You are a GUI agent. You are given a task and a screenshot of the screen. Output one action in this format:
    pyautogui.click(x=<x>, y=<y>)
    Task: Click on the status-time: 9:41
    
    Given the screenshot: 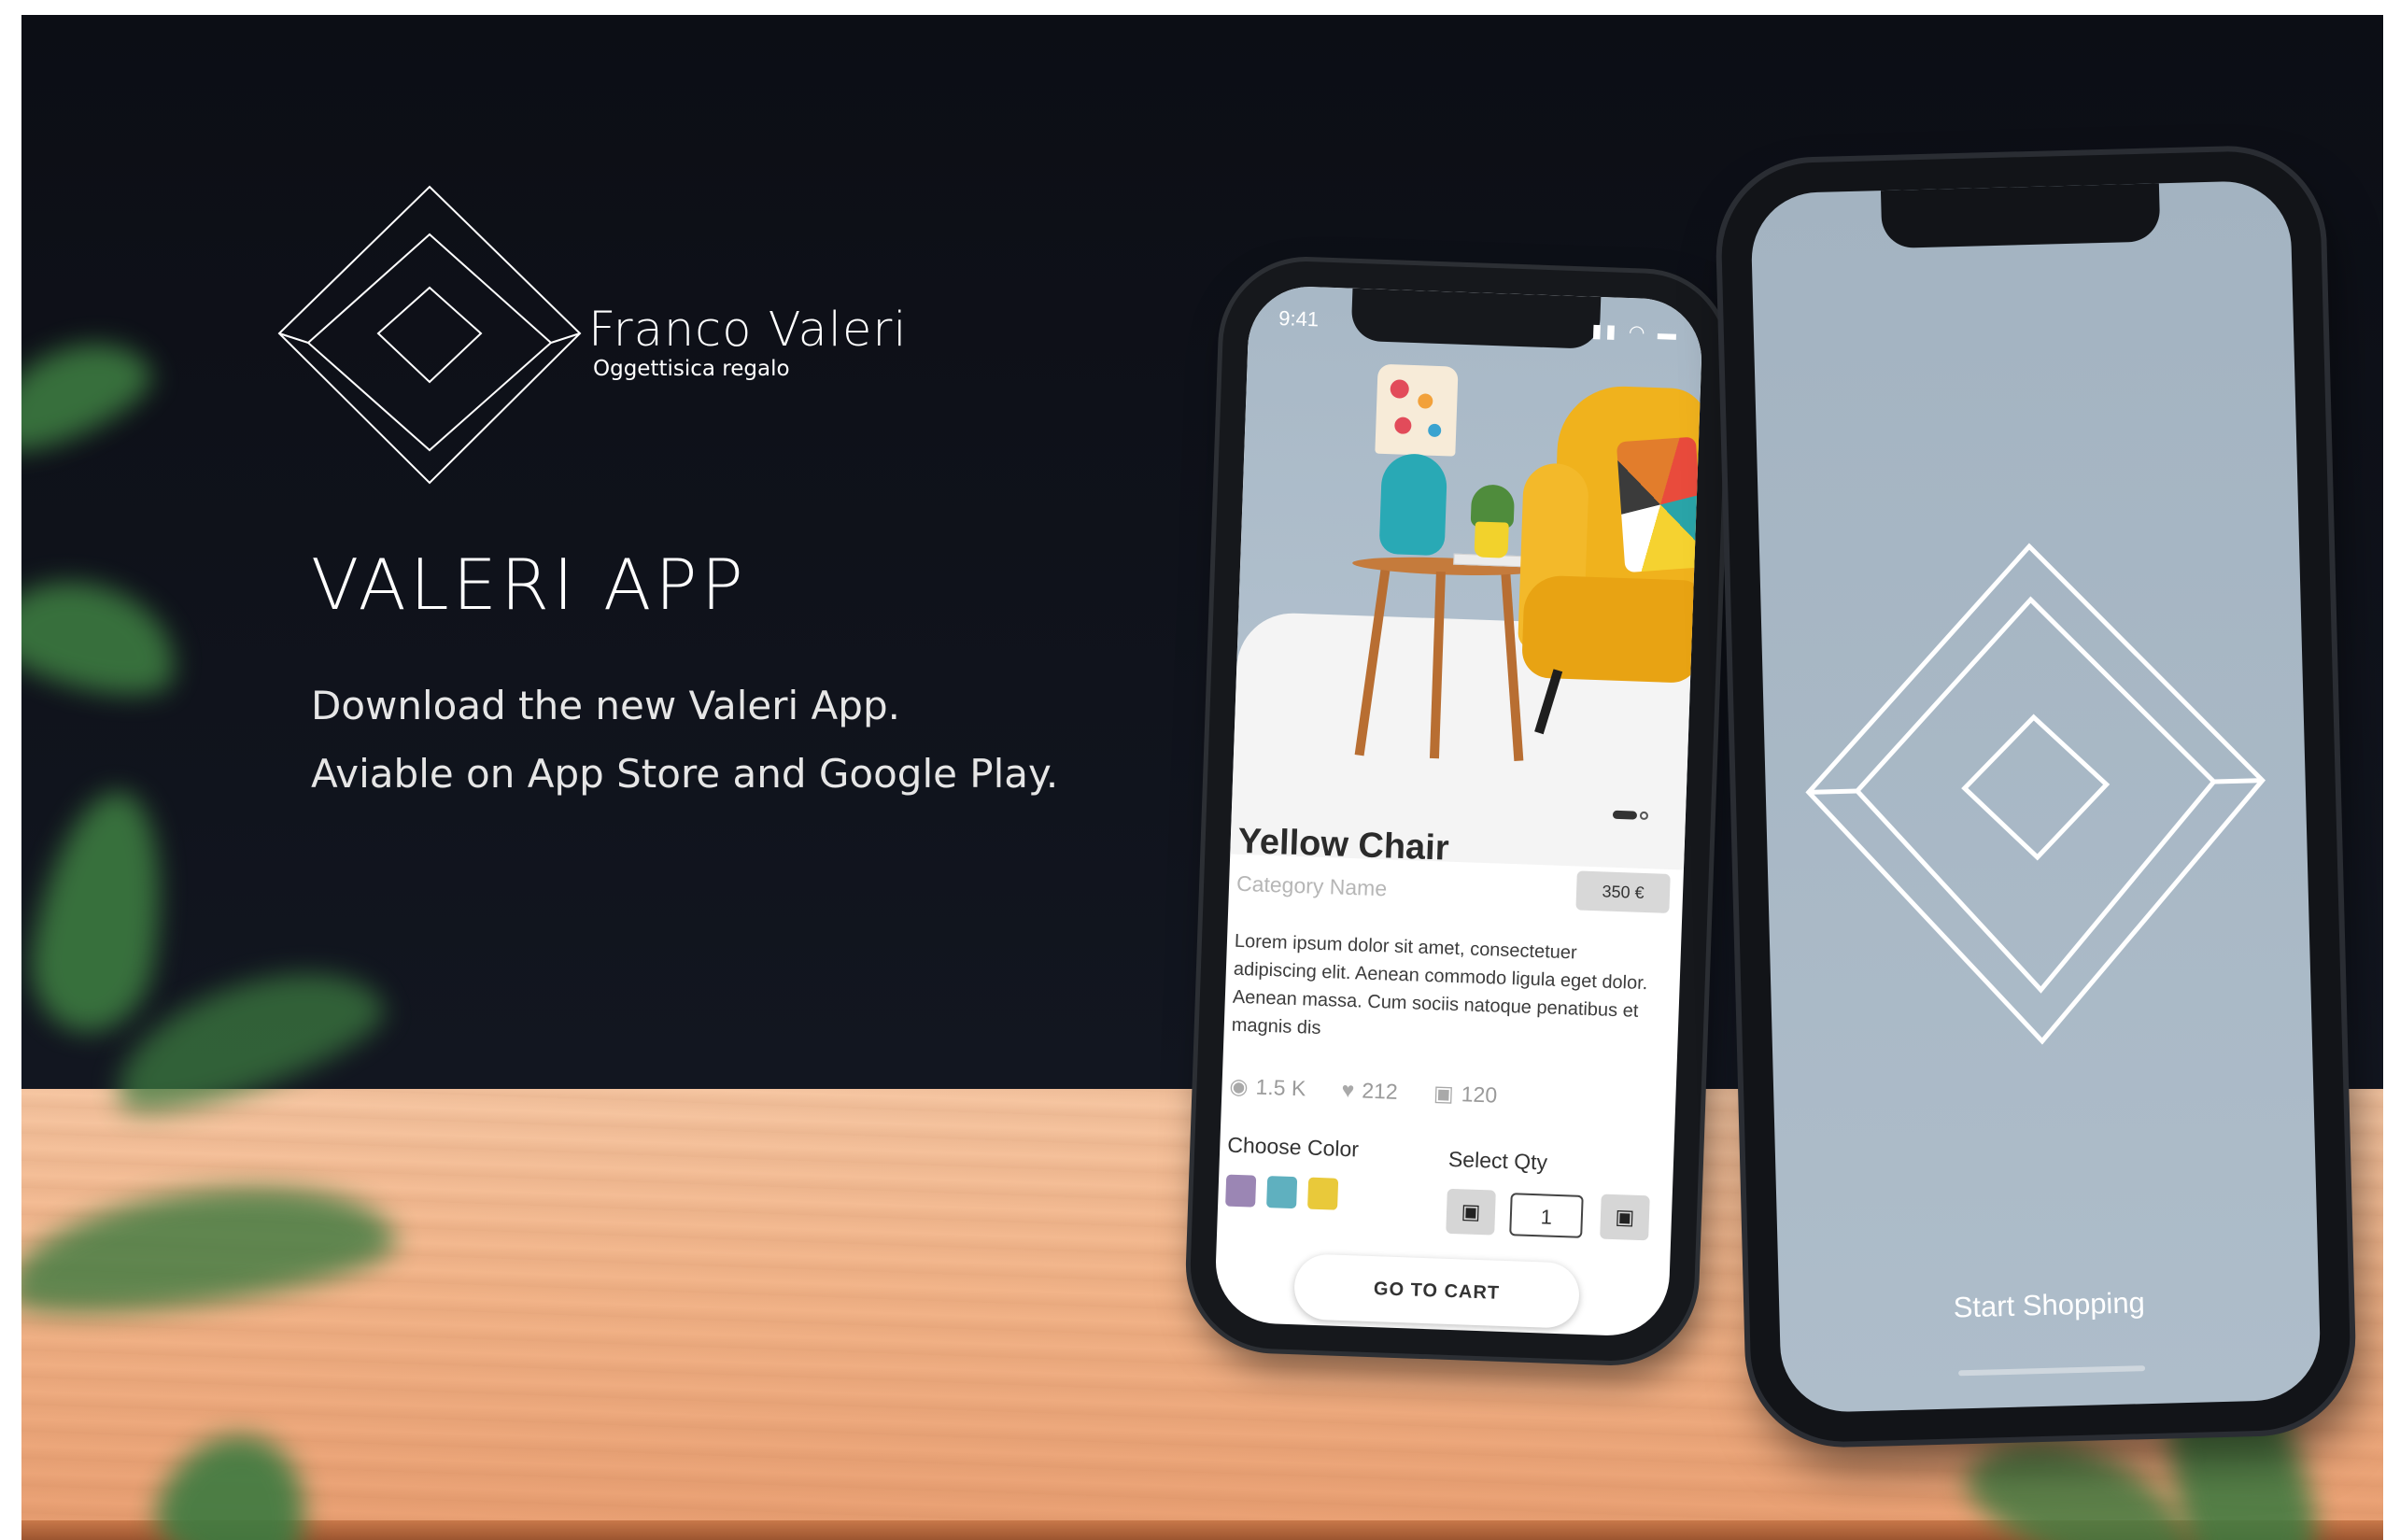 What is the action you would take?
    pyautogui.click(x=1299, y=318)
    